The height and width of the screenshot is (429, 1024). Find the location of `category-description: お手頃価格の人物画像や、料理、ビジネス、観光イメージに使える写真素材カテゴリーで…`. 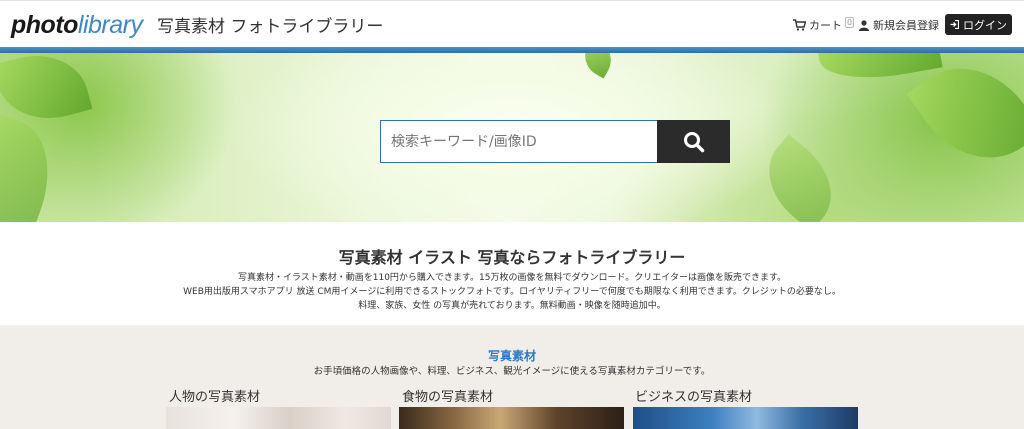

category-description: お手頃価格の人物画像や、料理、ビジネス、観光イメージに使える写真素材カテゴリーで… is located at coordinates (512, 371).